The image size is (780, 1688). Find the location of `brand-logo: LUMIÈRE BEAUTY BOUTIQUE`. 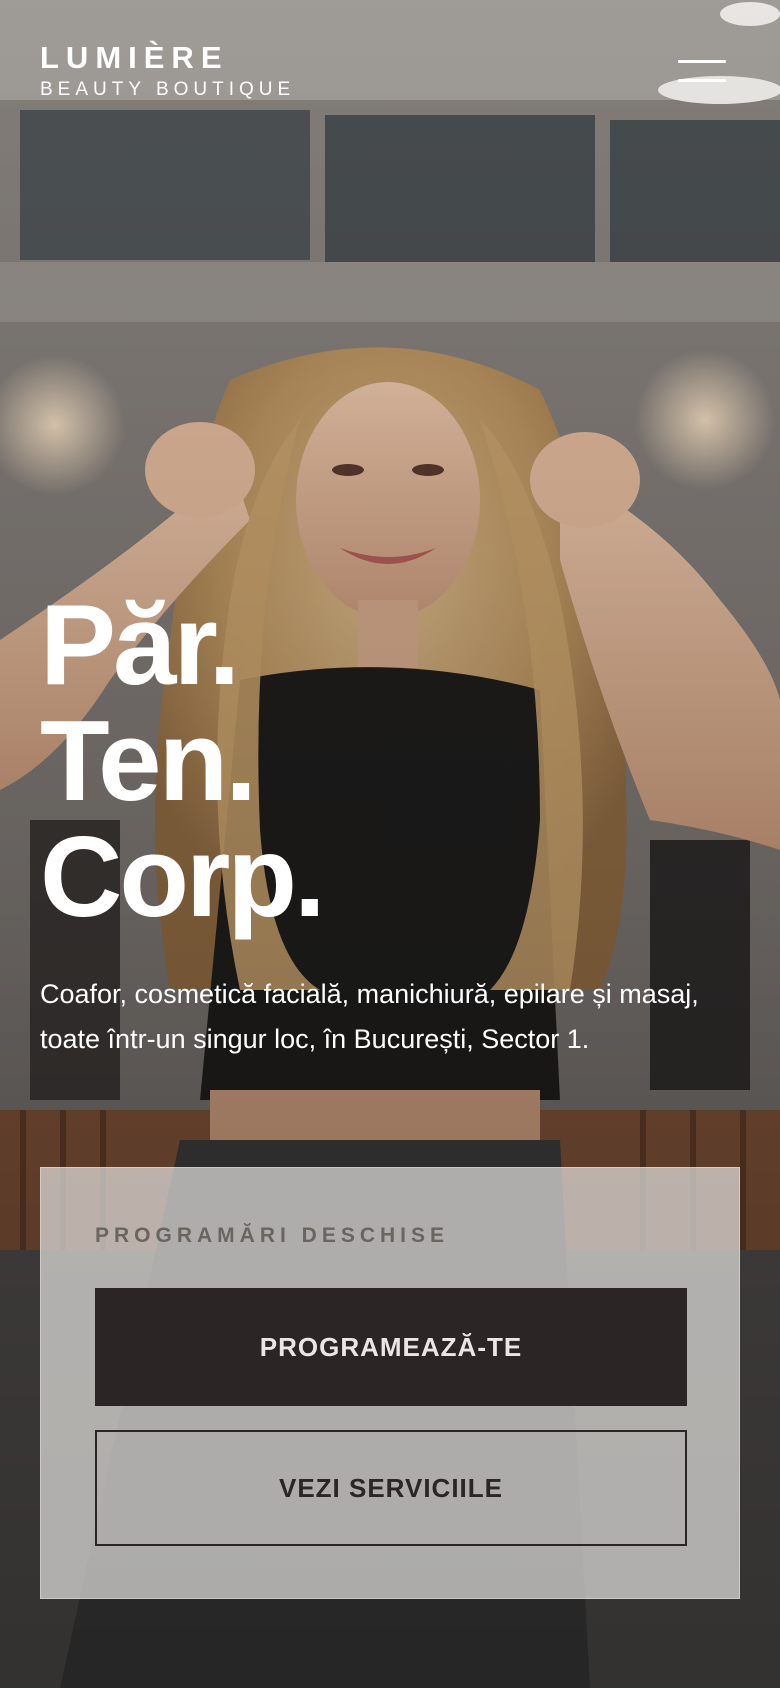

brand-logo: LUMIÈRE BEAUTY BOUTIQUE is located at coordinates (167, 71).